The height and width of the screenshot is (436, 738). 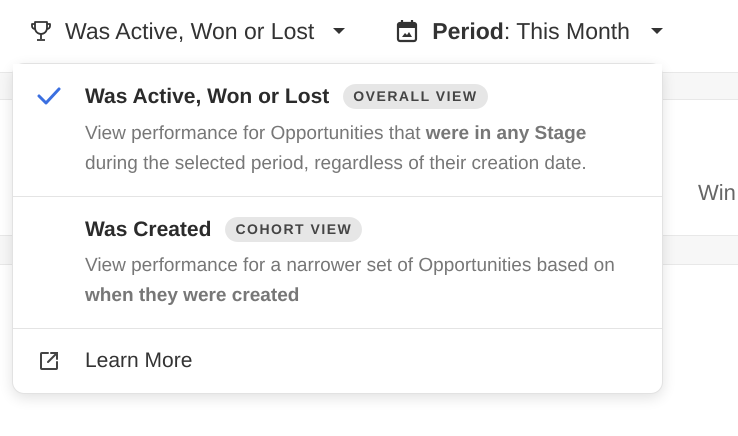 What do you see at coordinates (148, 229) in the screenshot?
I see `option-title: Was Created` at bounding box center [148, 229].